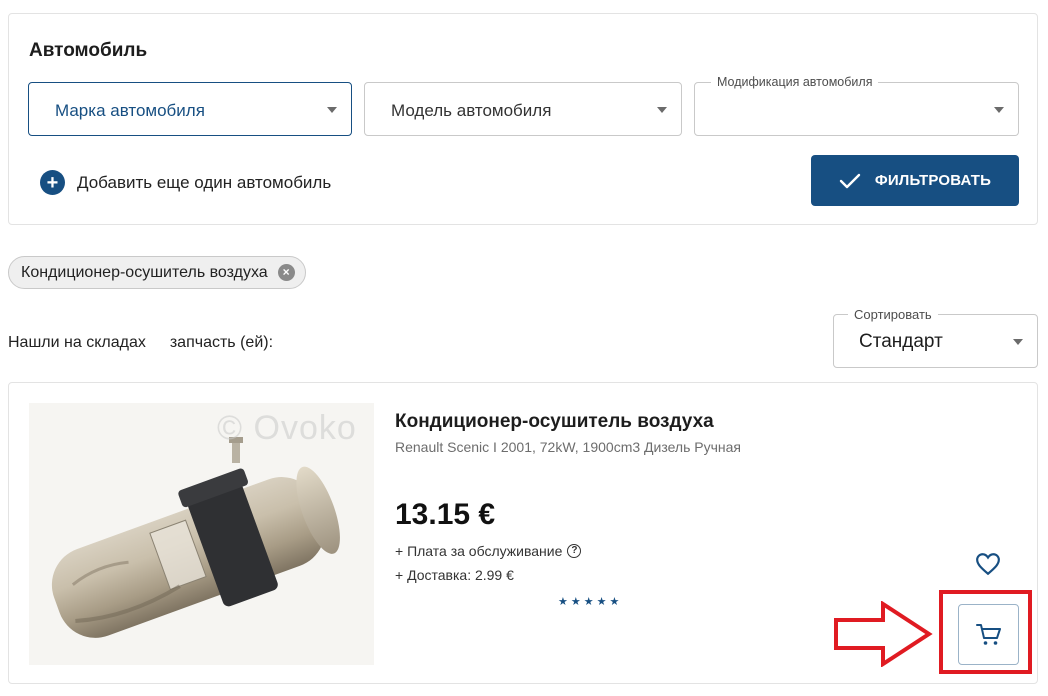  I want to click on modification-label: Модификация автомобиля, so click(795, 82).